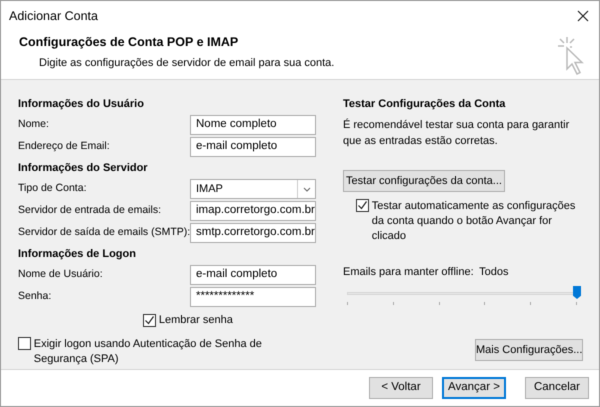 The image size is (600, 407). What do you see at coordinates (456, 133) in the screenshot?
I see `description-text: É recomendável testar sua conta para garantir que as entradas estão corretas.` at bounding box center [456, 133].